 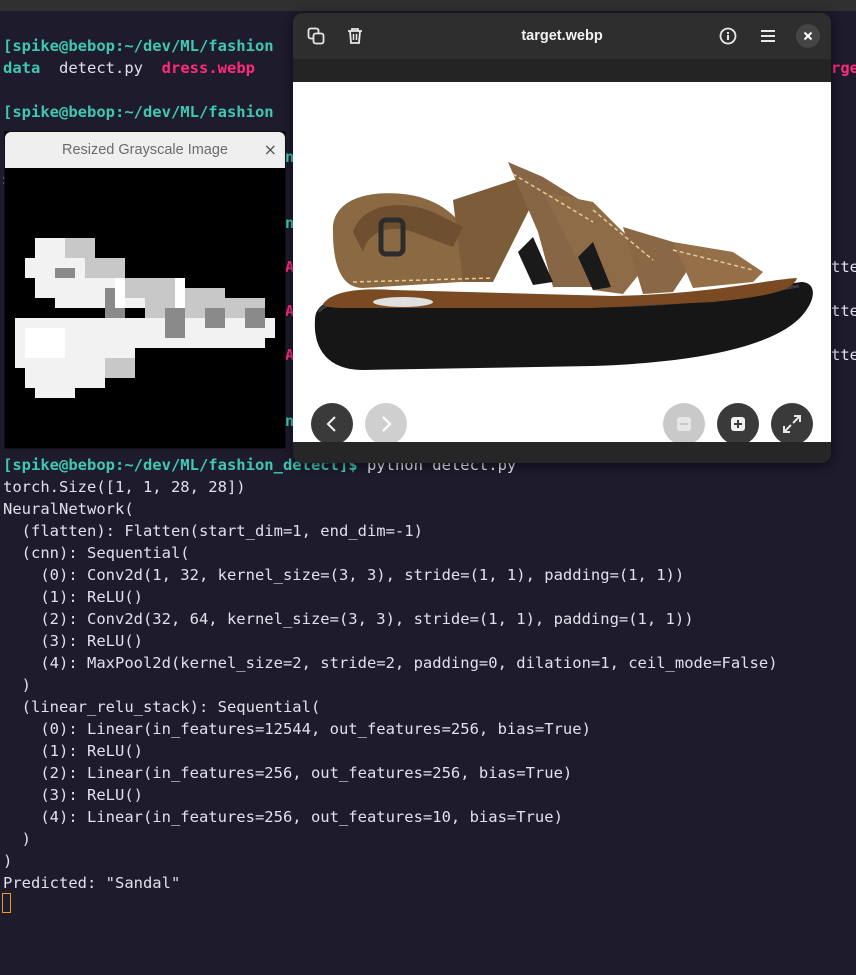 I want to click on previous-image-button, so click(x=332, y=424).